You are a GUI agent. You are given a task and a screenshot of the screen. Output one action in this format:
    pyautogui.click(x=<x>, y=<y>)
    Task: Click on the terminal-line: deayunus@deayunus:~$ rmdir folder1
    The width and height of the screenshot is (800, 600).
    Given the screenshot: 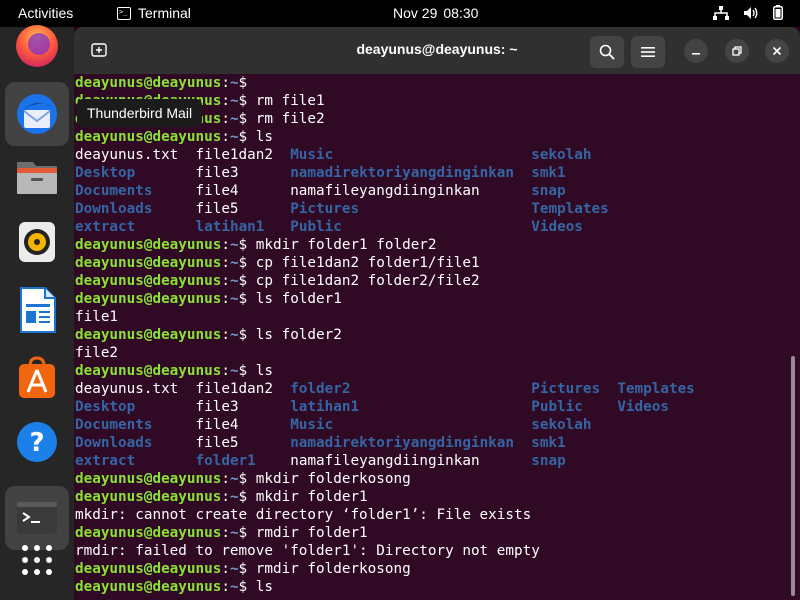 What is the action you would take?
    pyautogui.click(x=385, y=533)
    